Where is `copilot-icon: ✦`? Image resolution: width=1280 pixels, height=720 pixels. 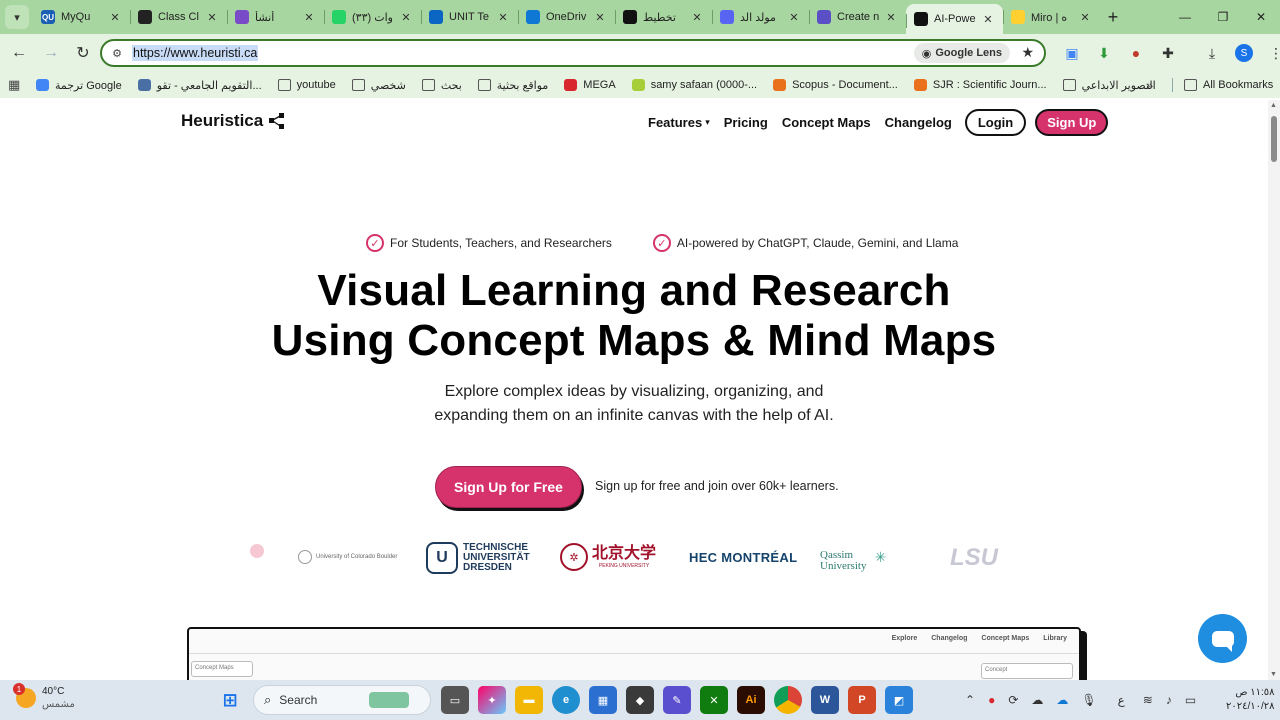 copilot-icon: ✦ is located at coordinates (492, 700).